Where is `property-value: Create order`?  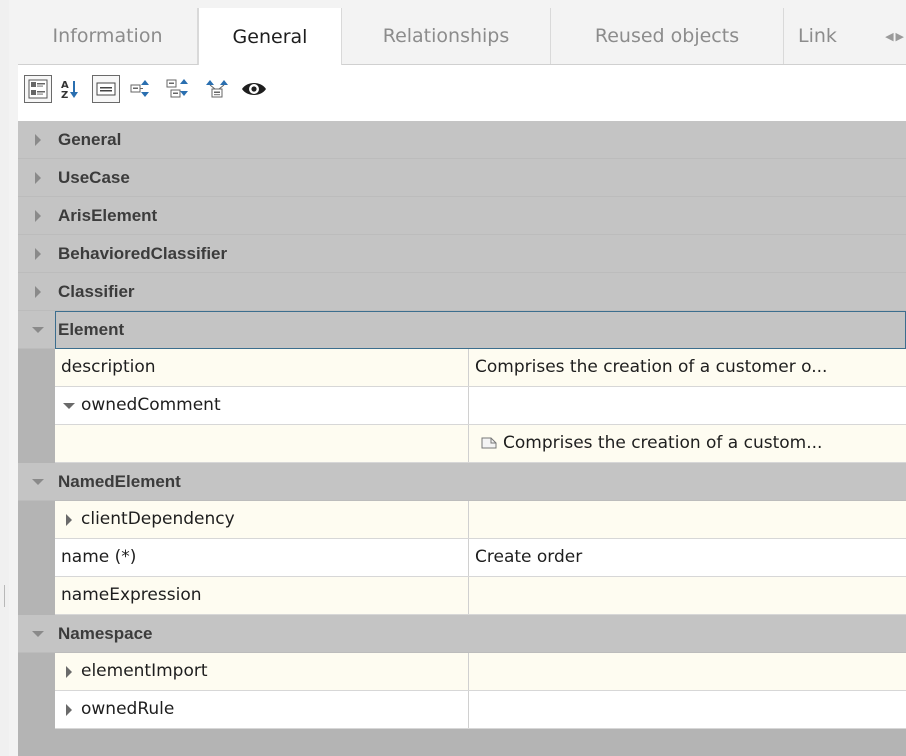 property-value: Create order is located at coordinates (529, 557).